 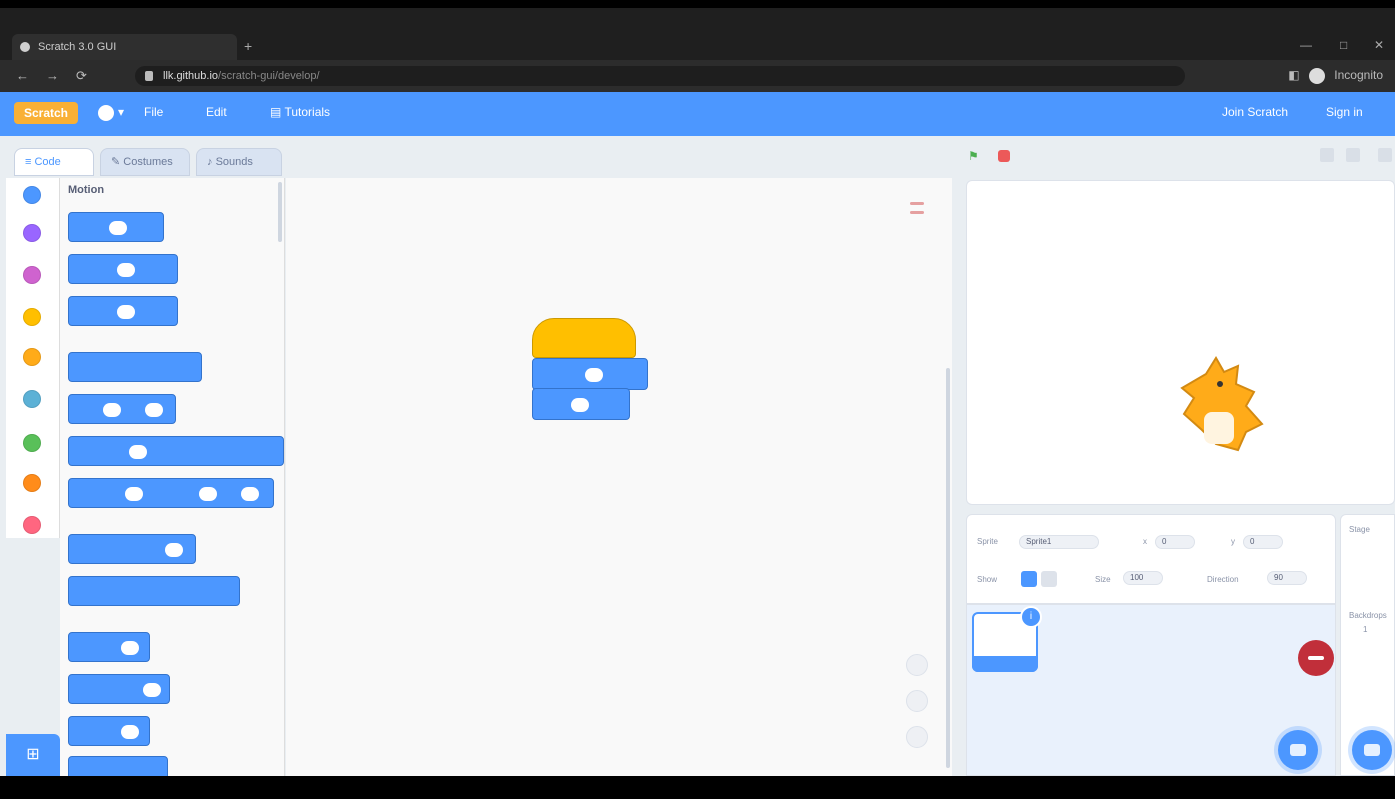 What do you see at coordinates (81, 76) in the screenshot?
I see `reload-button: ⟳` at bounding box center [81, 76].